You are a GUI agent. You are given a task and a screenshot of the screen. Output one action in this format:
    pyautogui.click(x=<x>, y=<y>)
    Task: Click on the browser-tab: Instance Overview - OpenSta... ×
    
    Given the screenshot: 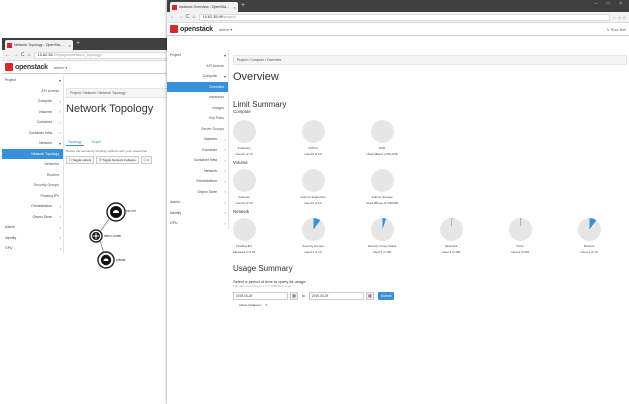 What is the action you would take?
    pyautogui.click(x=204, y=7)
    